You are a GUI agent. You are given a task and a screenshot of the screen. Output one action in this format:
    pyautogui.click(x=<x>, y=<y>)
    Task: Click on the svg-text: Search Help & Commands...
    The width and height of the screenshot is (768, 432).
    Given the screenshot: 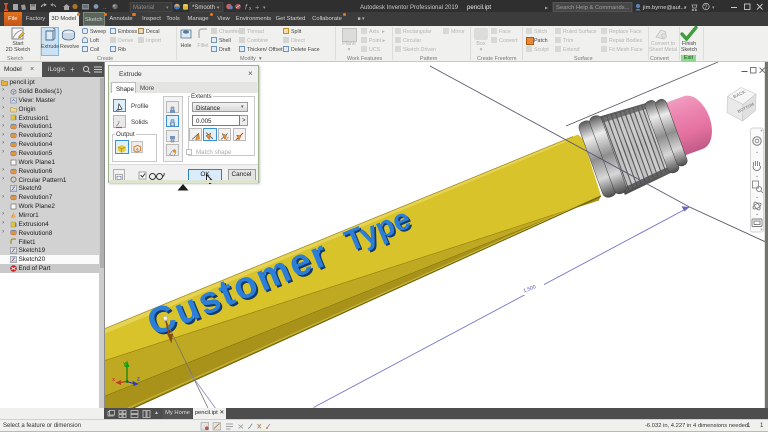 What is the action you would take?
    pyautogui.click(x=593, y=8)
    